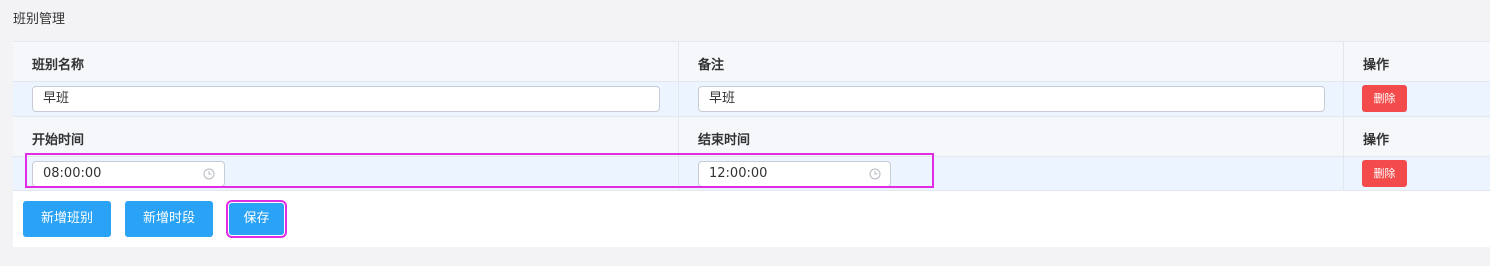 Image resolution: width=1490 pixels, height=266 pixels. What do you see at coordinates (1416, 136) in the screenshot?
I see `header-cell-period-actions: 操作` at bounding box center [1416, 136].